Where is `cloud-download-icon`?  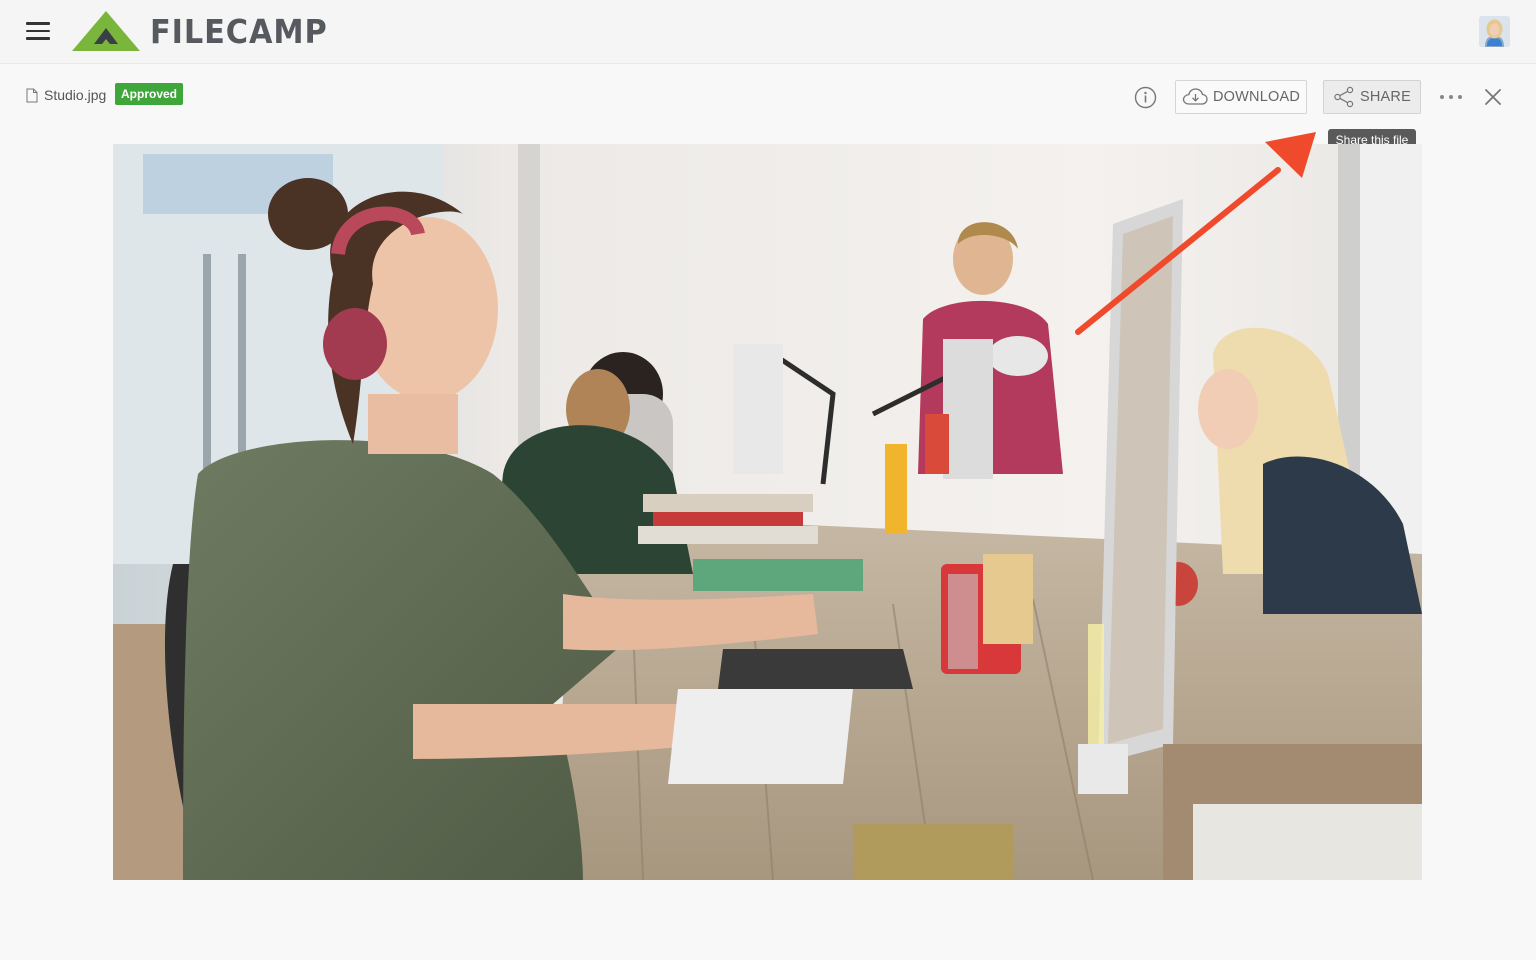 cloud-download-icon is located at coordinates (1195, 96).